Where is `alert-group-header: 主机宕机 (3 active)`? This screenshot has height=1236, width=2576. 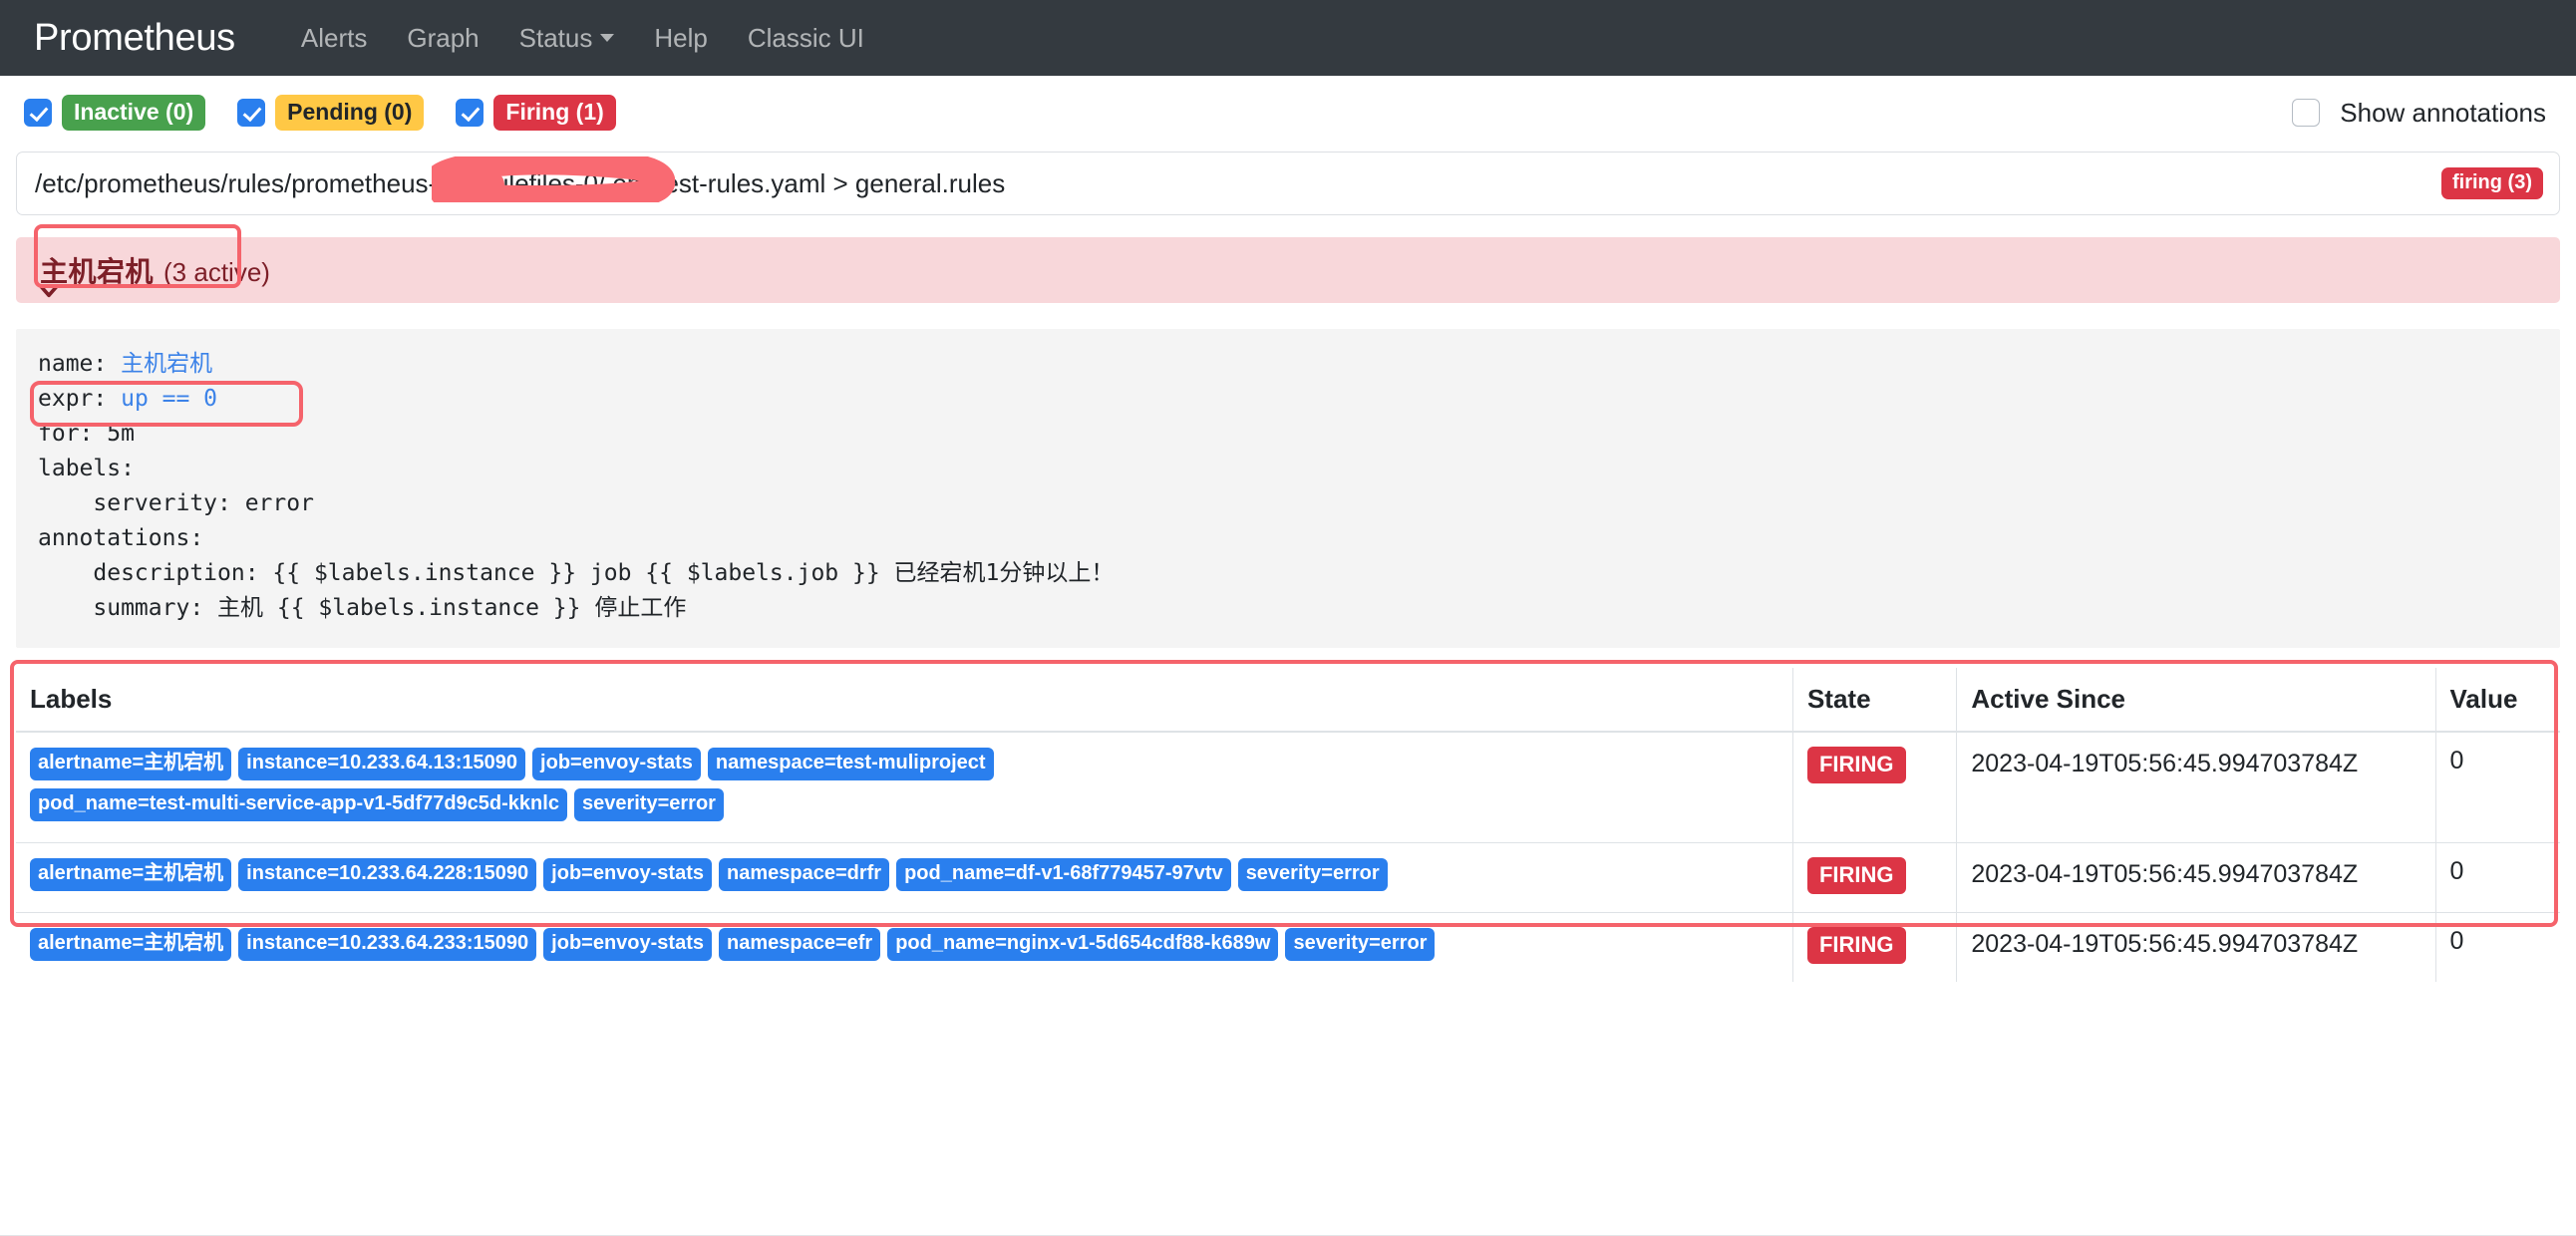 alert-group-header: 主机宕机 (3 active) is located at coordinates (1288, 263).